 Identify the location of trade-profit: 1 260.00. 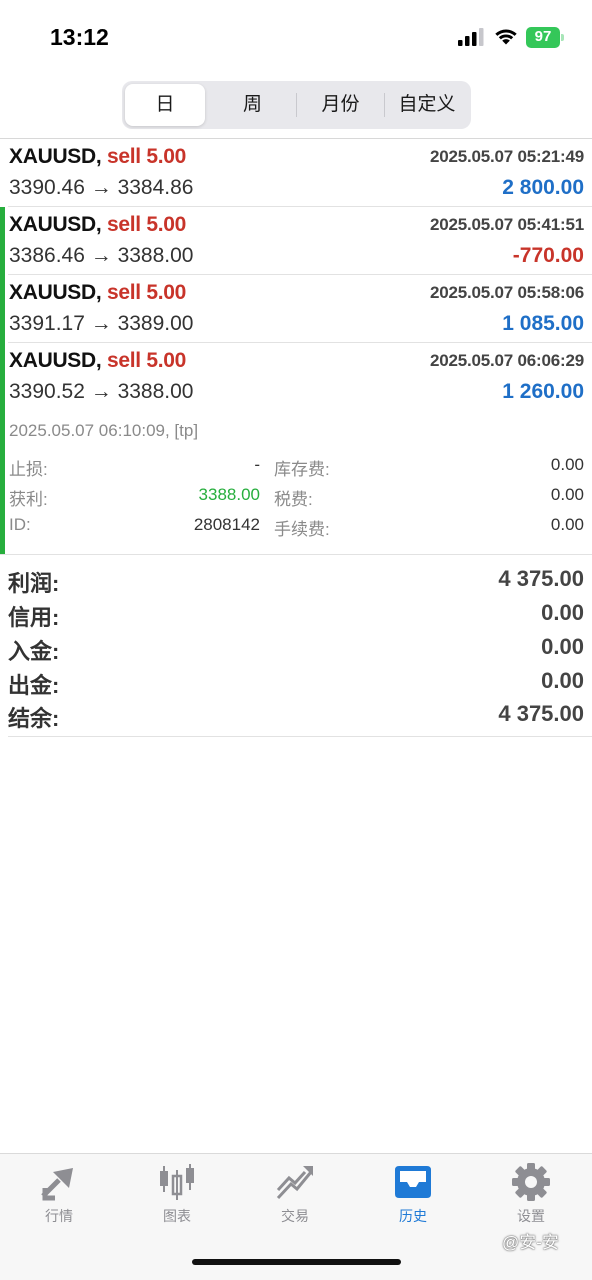
(543, 391).